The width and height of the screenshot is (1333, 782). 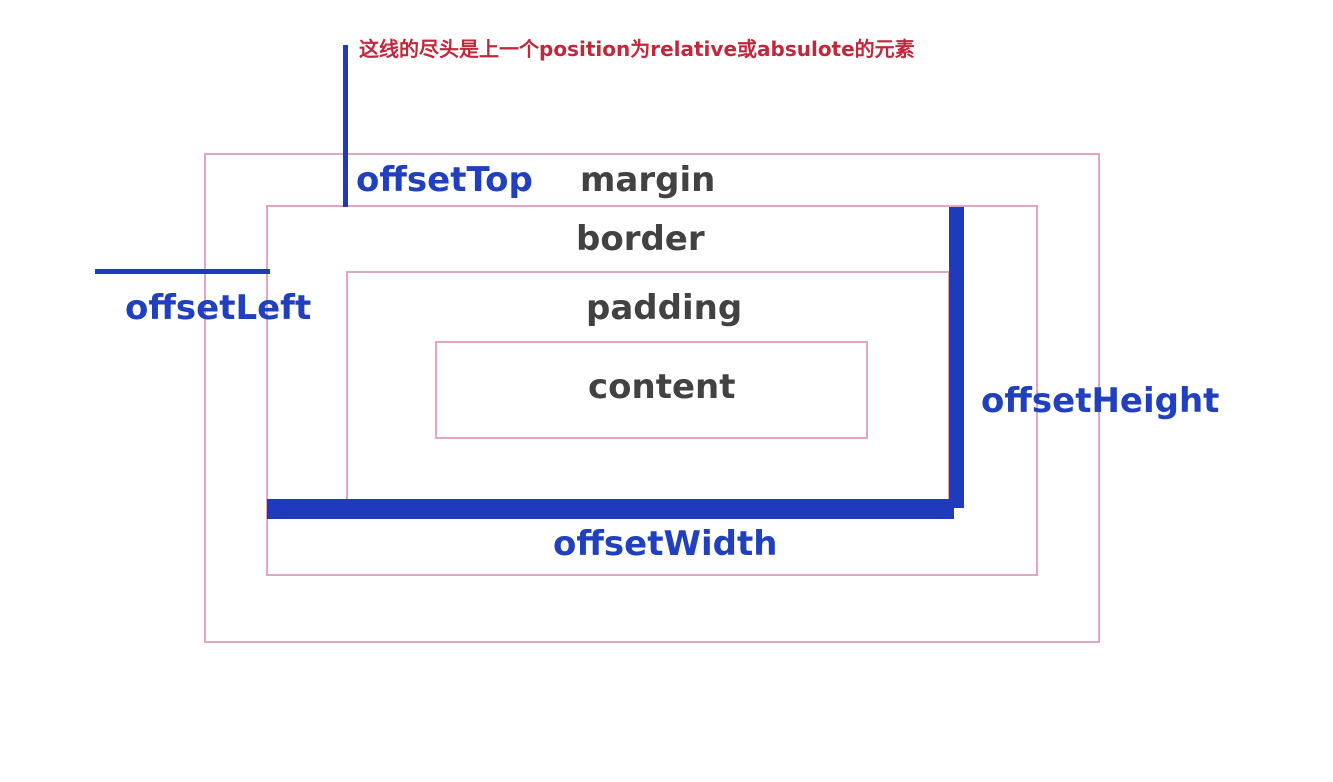 I want to click on content-label: content, so click(x=662, y=387).